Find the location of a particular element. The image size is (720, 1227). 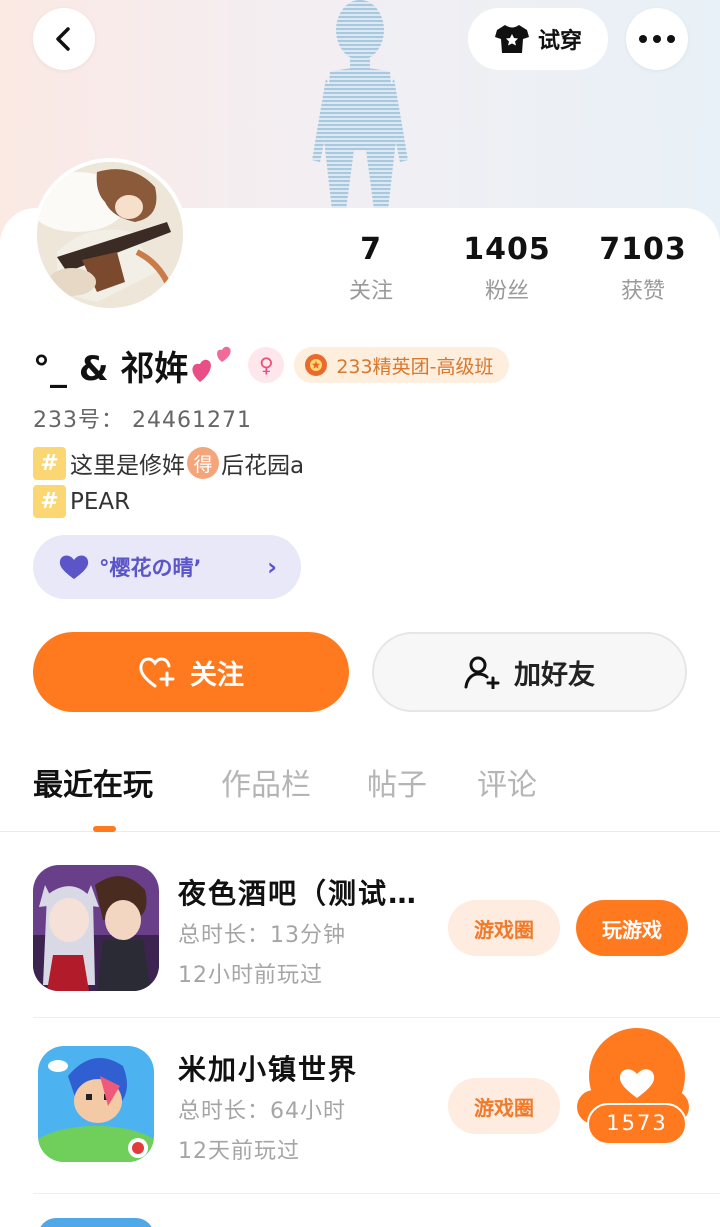

tag2-text: PEAR is located at coordinates (100, 501).